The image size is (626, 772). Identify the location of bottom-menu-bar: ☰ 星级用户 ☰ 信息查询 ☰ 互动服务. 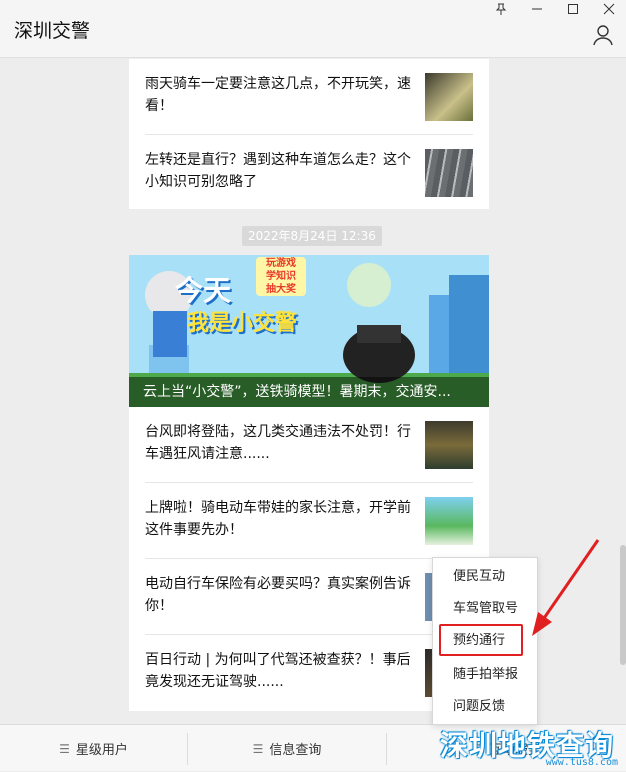
(313, 747).